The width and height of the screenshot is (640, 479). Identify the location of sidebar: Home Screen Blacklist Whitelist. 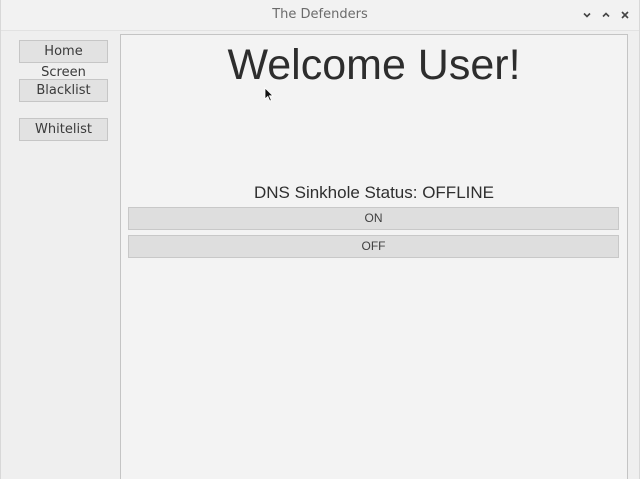
(63, 98).